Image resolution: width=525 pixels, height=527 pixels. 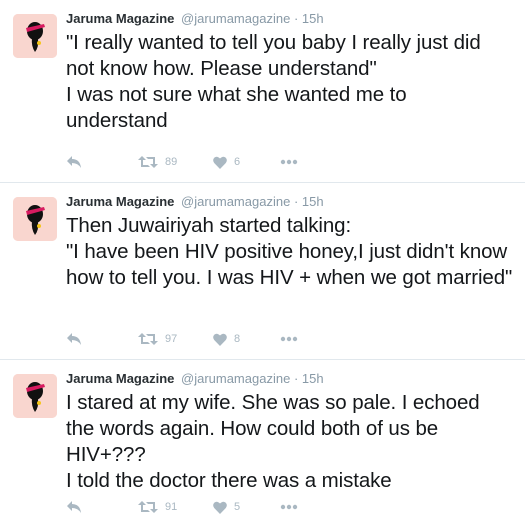 I want to click on retweet-button: 97, so click(x=157, y=339).